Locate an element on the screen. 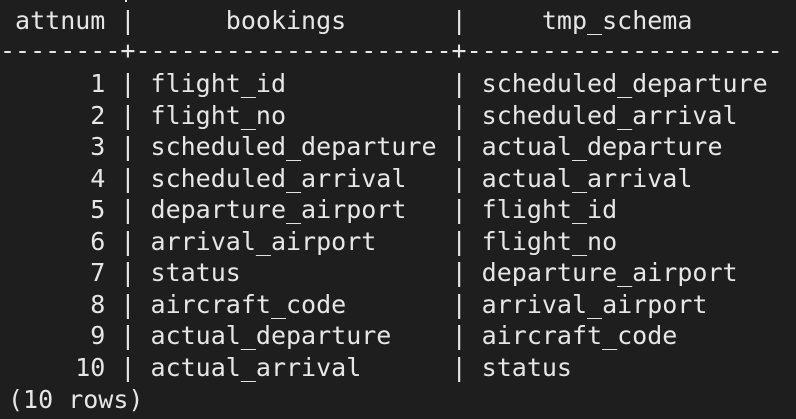  cell-tmp-schema: flight_no is located at coordinates (549, 241).